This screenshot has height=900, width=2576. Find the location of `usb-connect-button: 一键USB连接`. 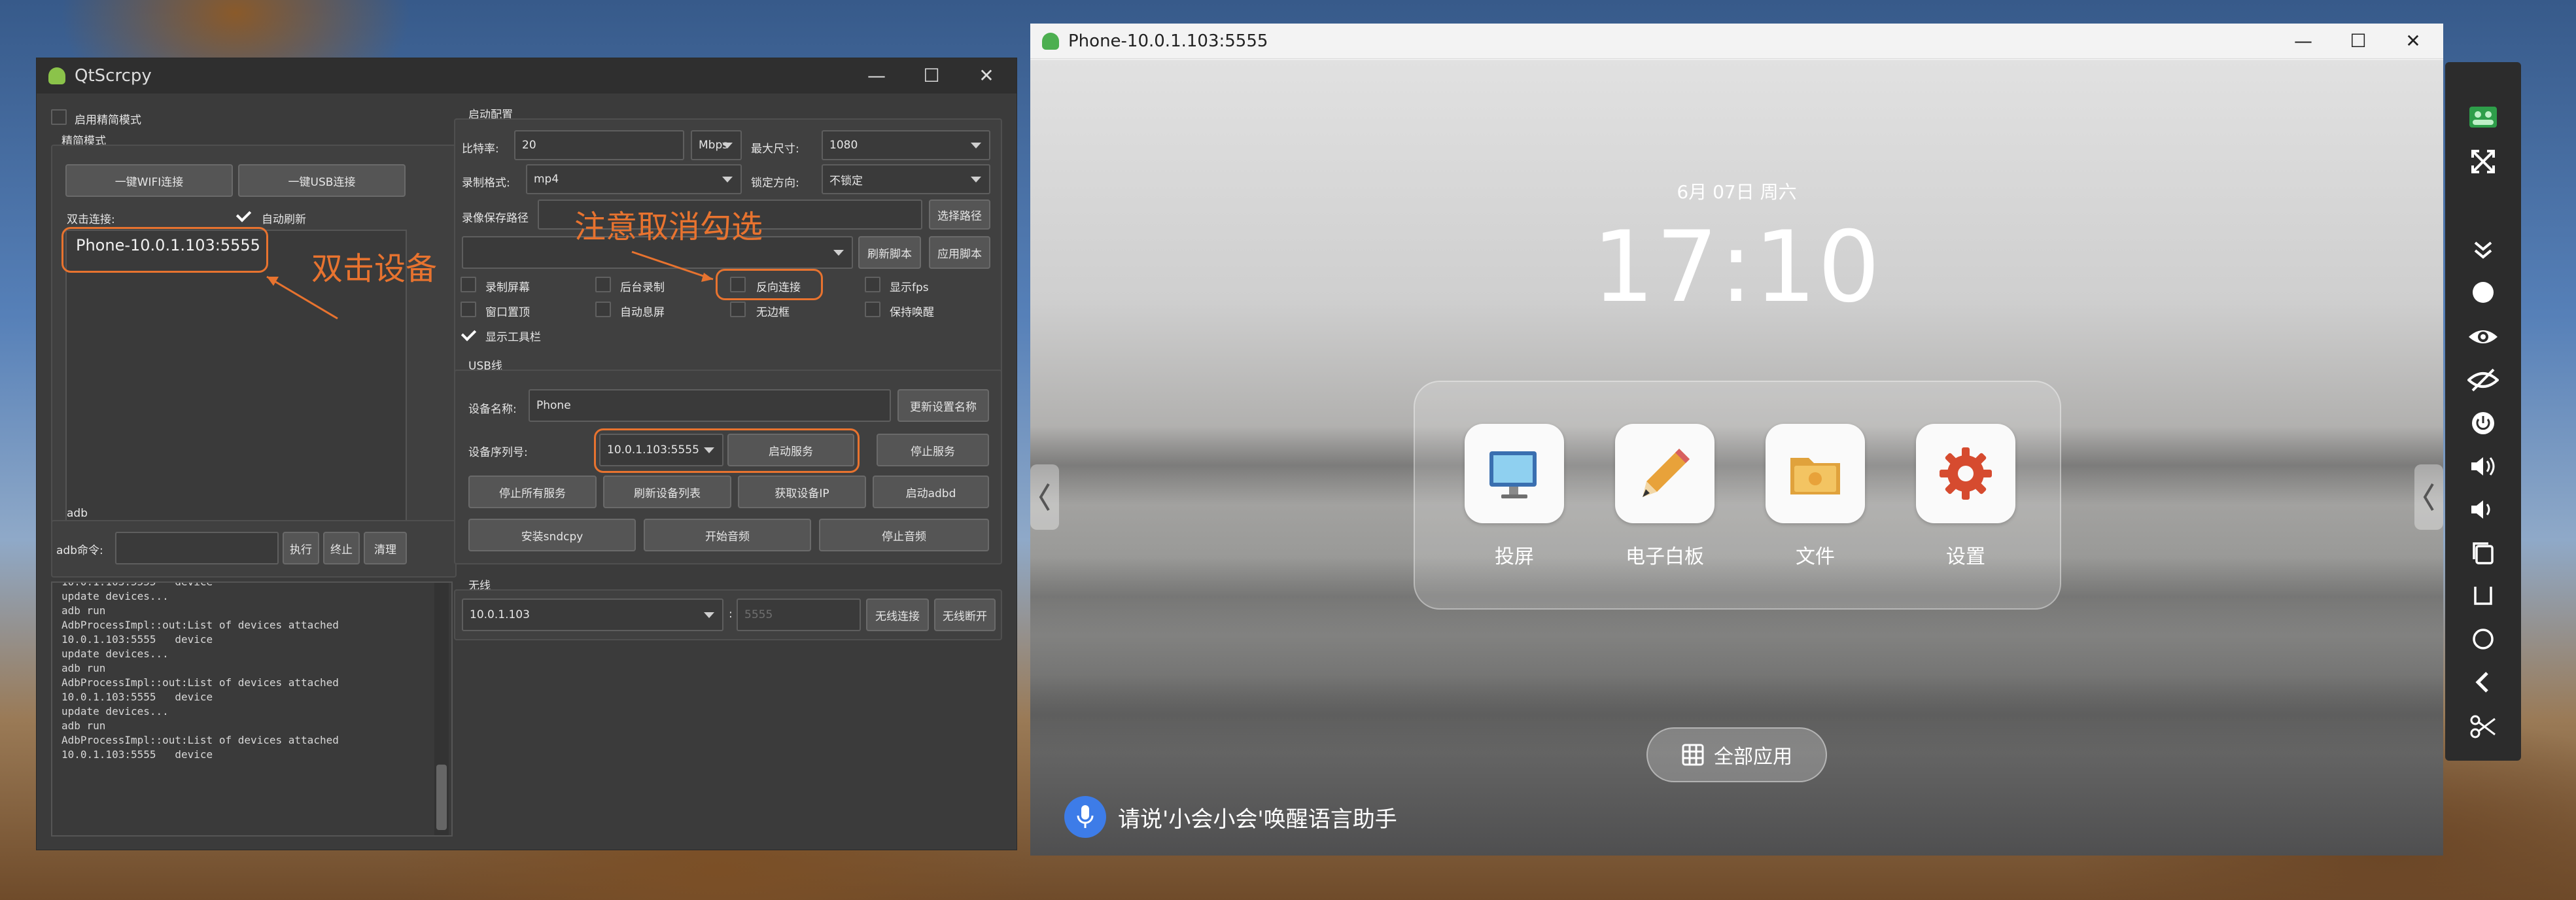

usb-connect-button: 一键USB连接 is located at coordinates (322, 180).